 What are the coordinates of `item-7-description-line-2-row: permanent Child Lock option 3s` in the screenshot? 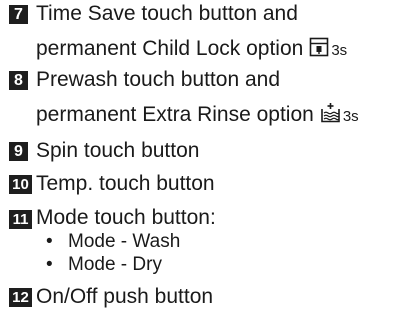 It's located at (191, 50).